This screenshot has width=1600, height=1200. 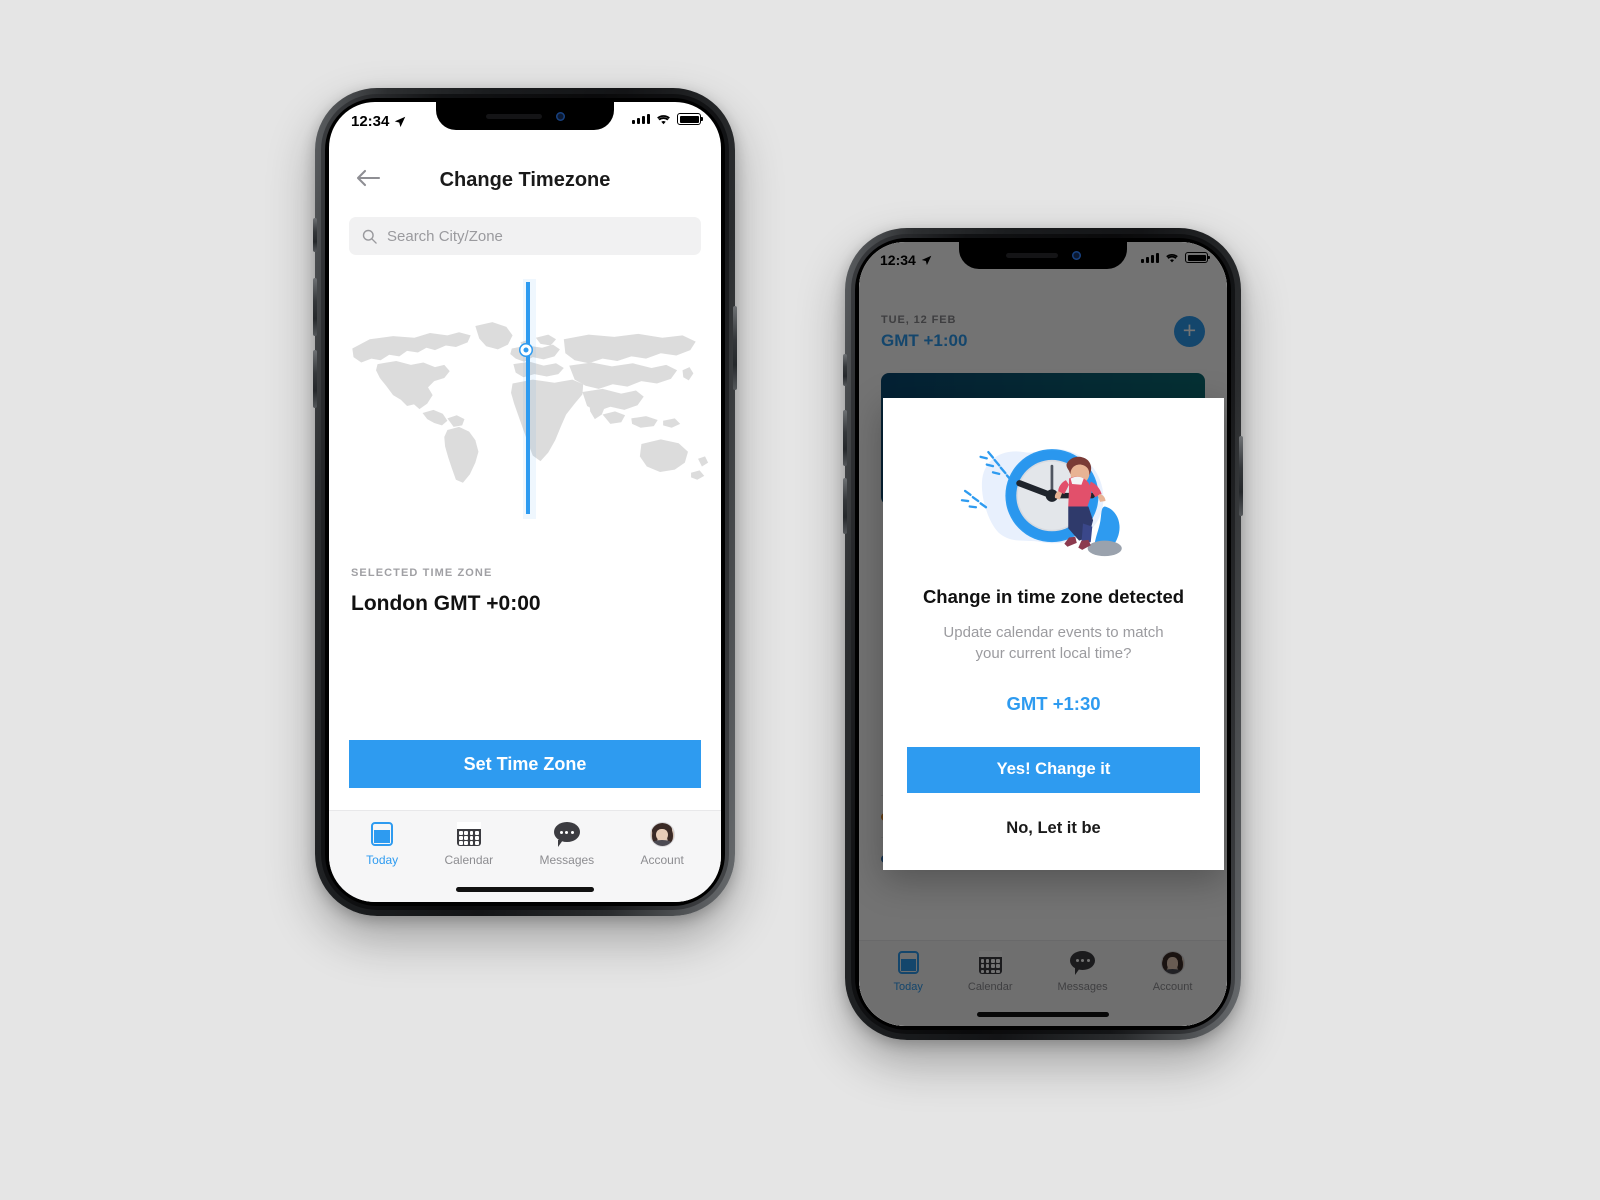 What do you see at coordinates (369, 236) in the screenshot?
I see `search-icon` at bounding box center [369, 236].